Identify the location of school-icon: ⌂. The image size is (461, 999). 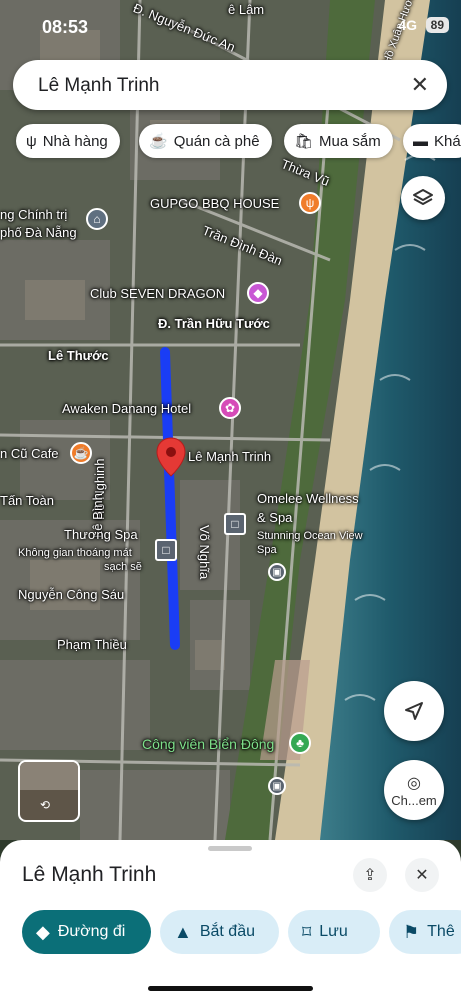
(97, 219).